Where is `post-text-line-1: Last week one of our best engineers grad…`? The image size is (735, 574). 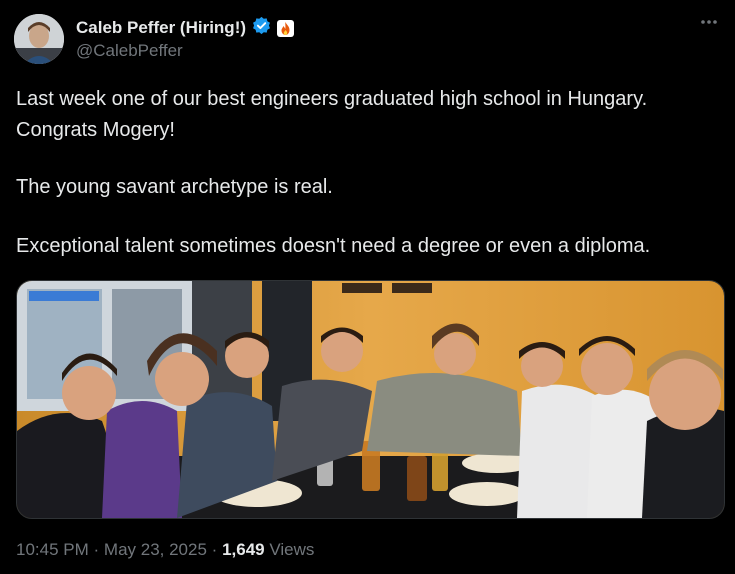
post-text-line-1: Last week one of our best engineers grad… is located at coordinates (332, 99).